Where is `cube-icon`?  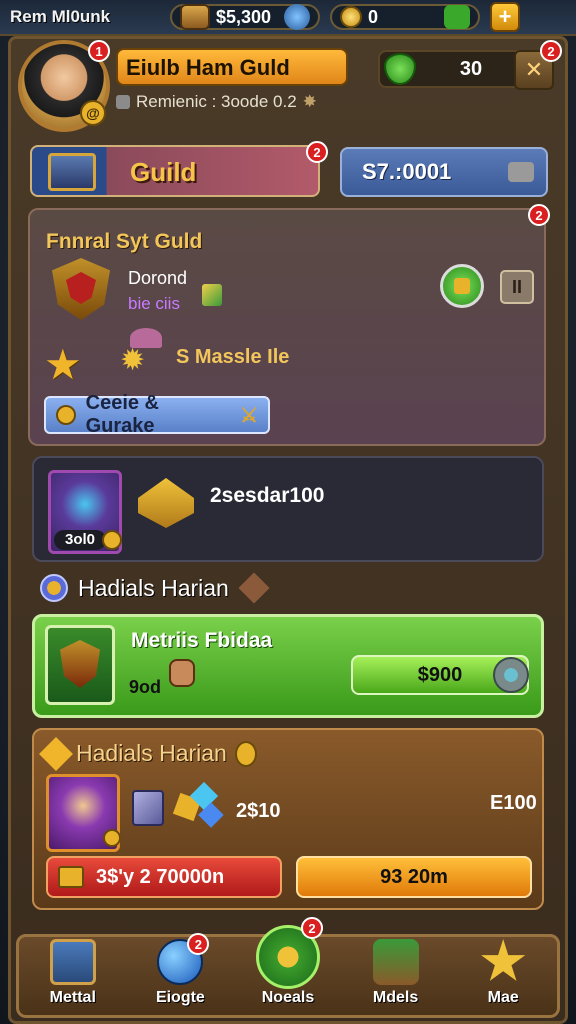
cube-icon is located at coordinates (212, 295).